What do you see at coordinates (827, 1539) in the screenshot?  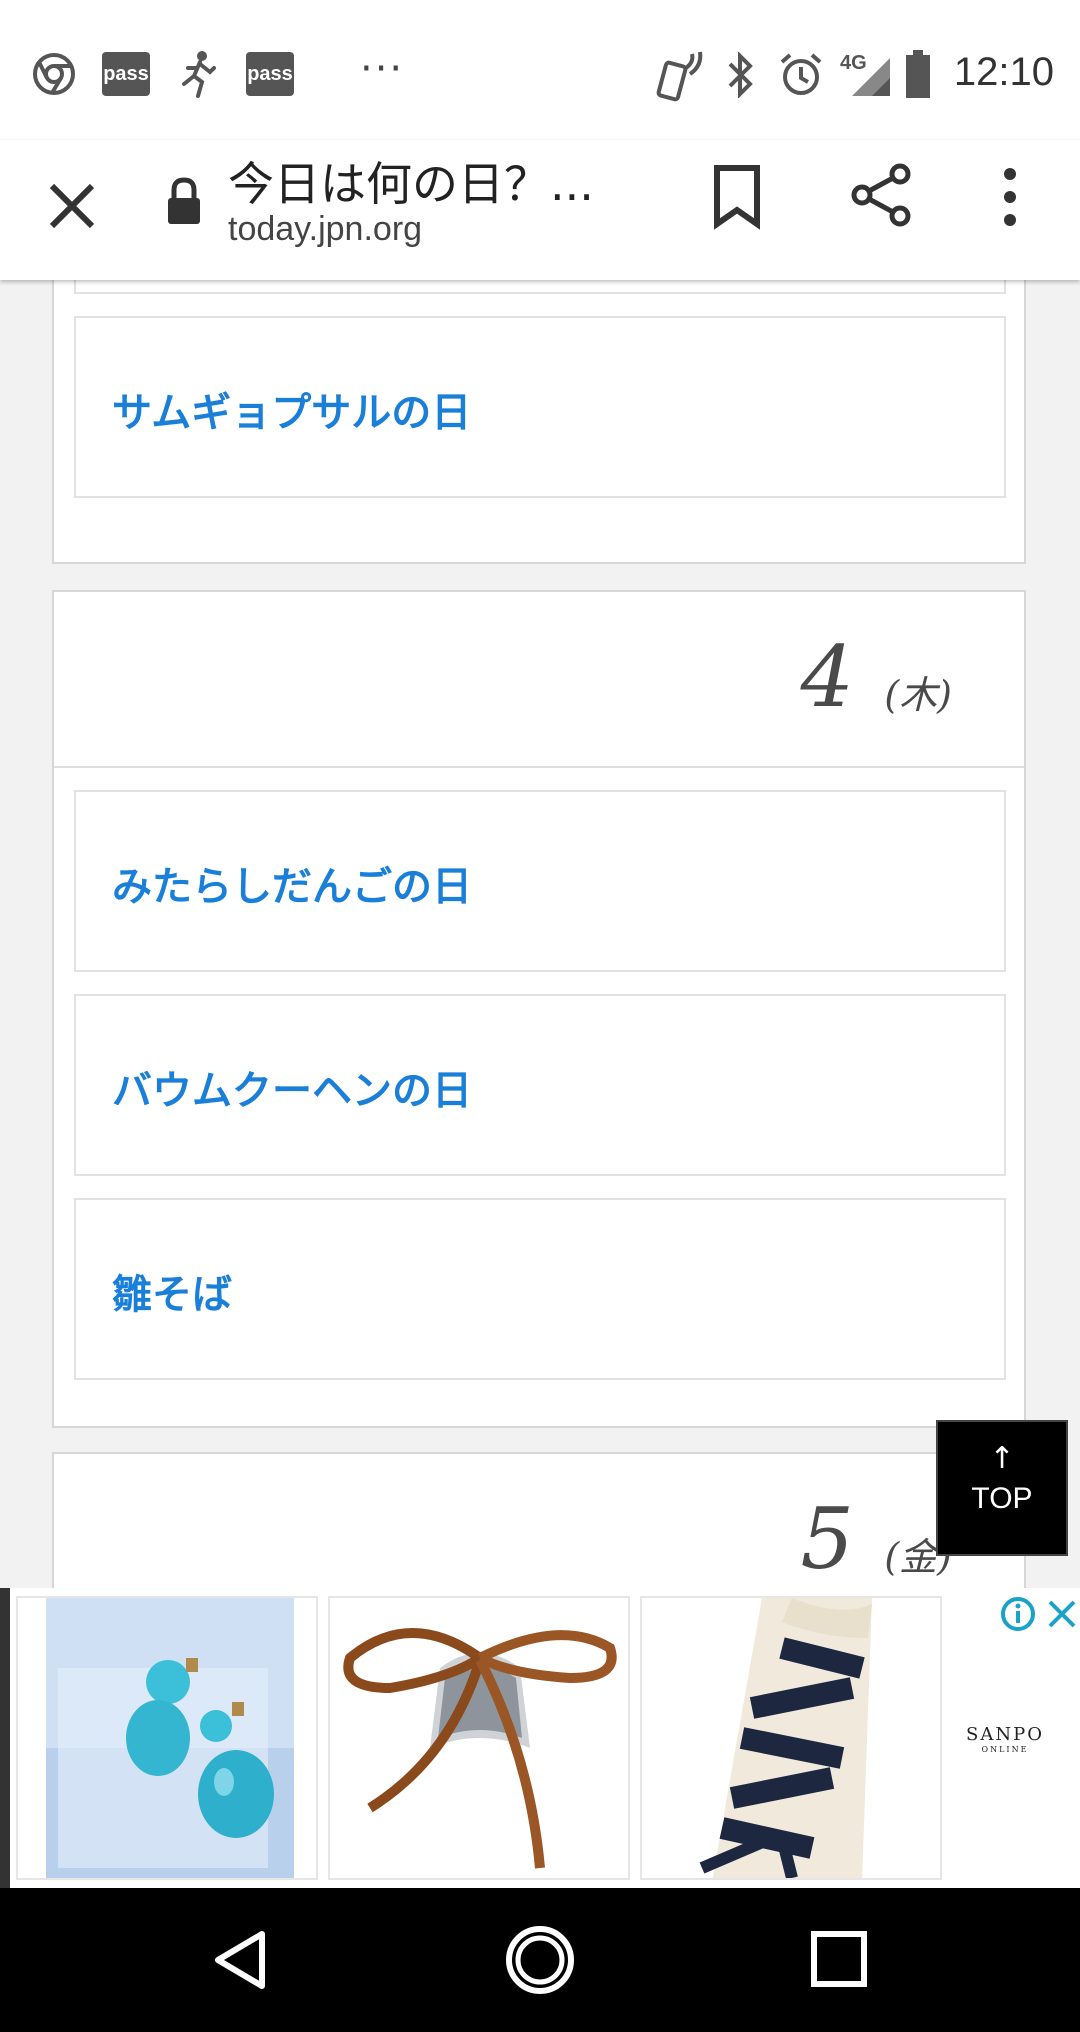 I see `day-number: 5` at bounding box center [827, 1539].